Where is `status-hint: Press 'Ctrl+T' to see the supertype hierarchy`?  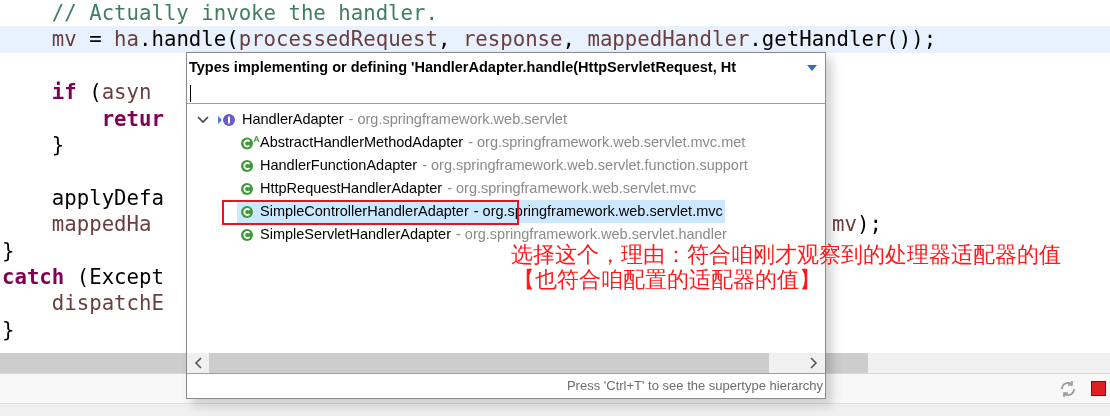
status-hint: Press 'Ctrl+T' to see the supertype hierarchy is located at coordinates (694, 386).